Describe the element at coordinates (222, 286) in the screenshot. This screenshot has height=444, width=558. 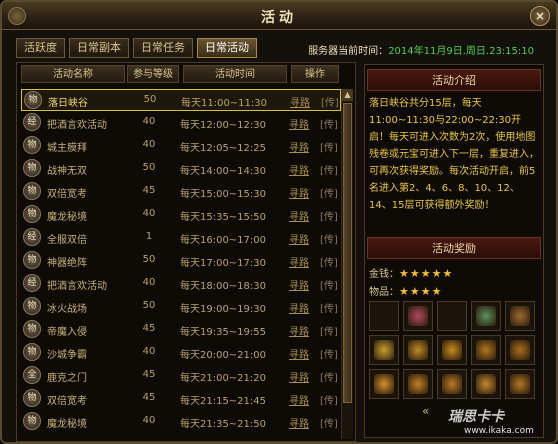
I see `activity-time: 每天18:00~18:30` at that location.